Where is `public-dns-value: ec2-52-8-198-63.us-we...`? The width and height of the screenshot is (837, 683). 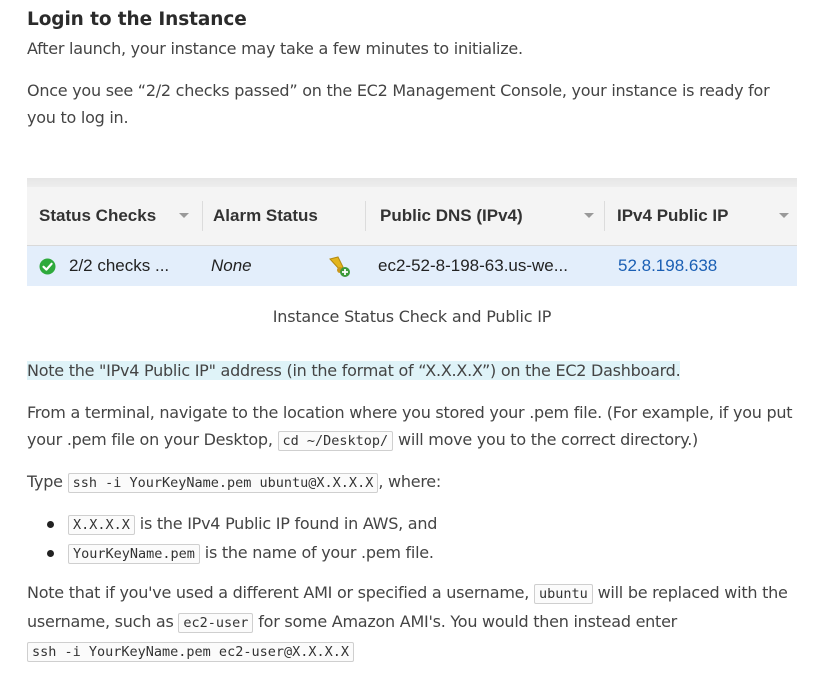
public-dns-value: ec2-52-8-198-63.us-we... is located at coordinates (473, 266).